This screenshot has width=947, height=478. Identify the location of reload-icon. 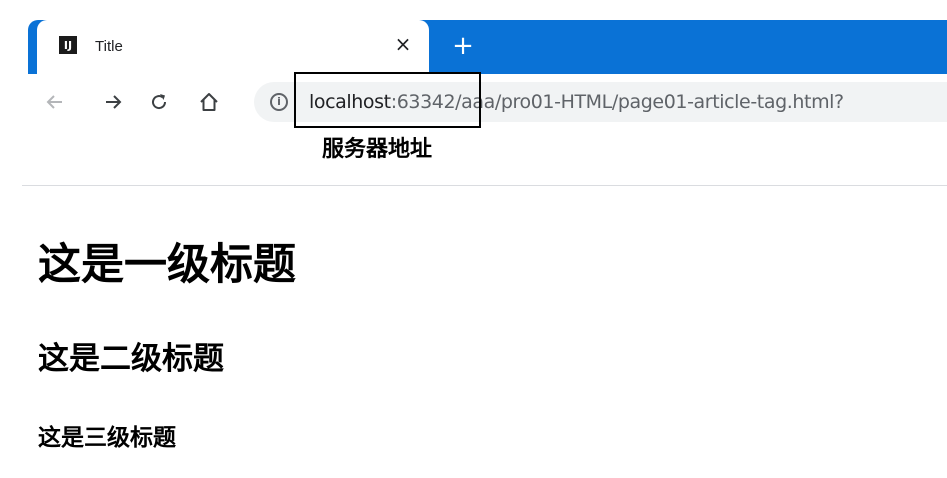
(159, 102).